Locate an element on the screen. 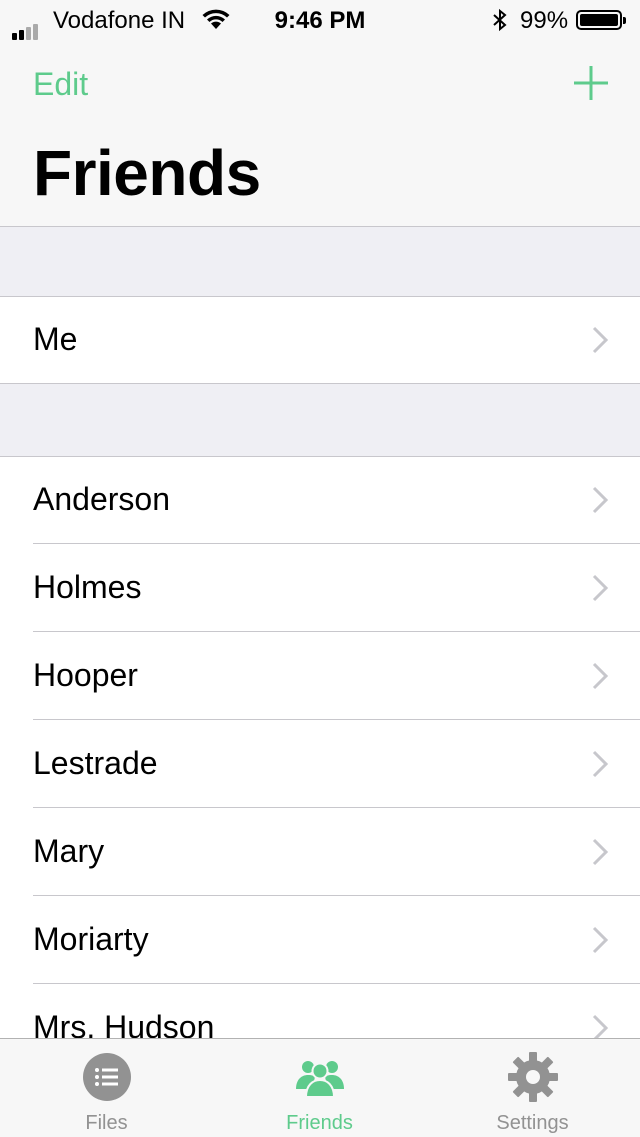 Image resolution: width=640 pixels, height=1137 pixels. battery-icon is located at coordinates (601, 20).